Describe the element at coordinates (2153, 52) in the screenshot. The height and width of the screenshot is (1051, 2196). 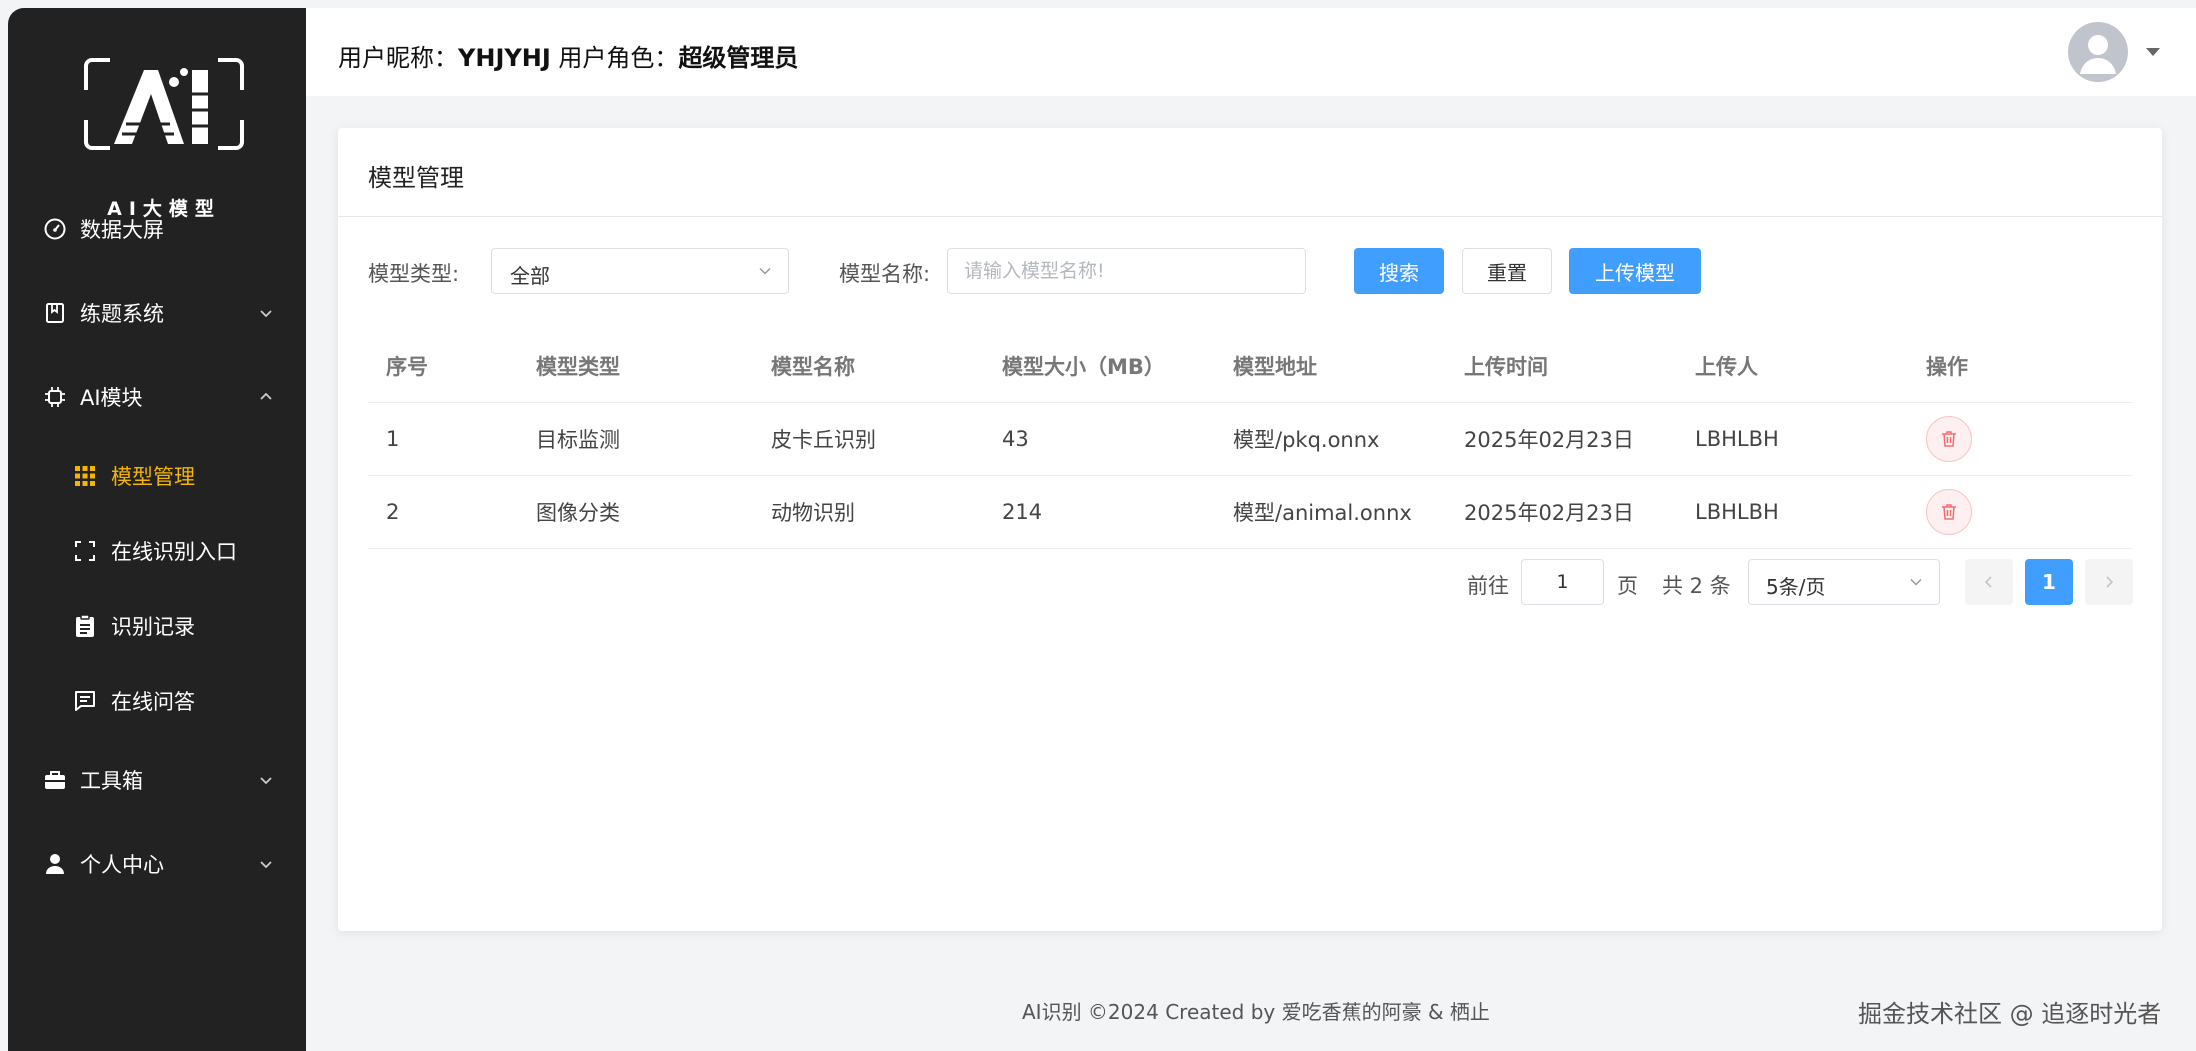
I see `caret-down-icon` at that location.